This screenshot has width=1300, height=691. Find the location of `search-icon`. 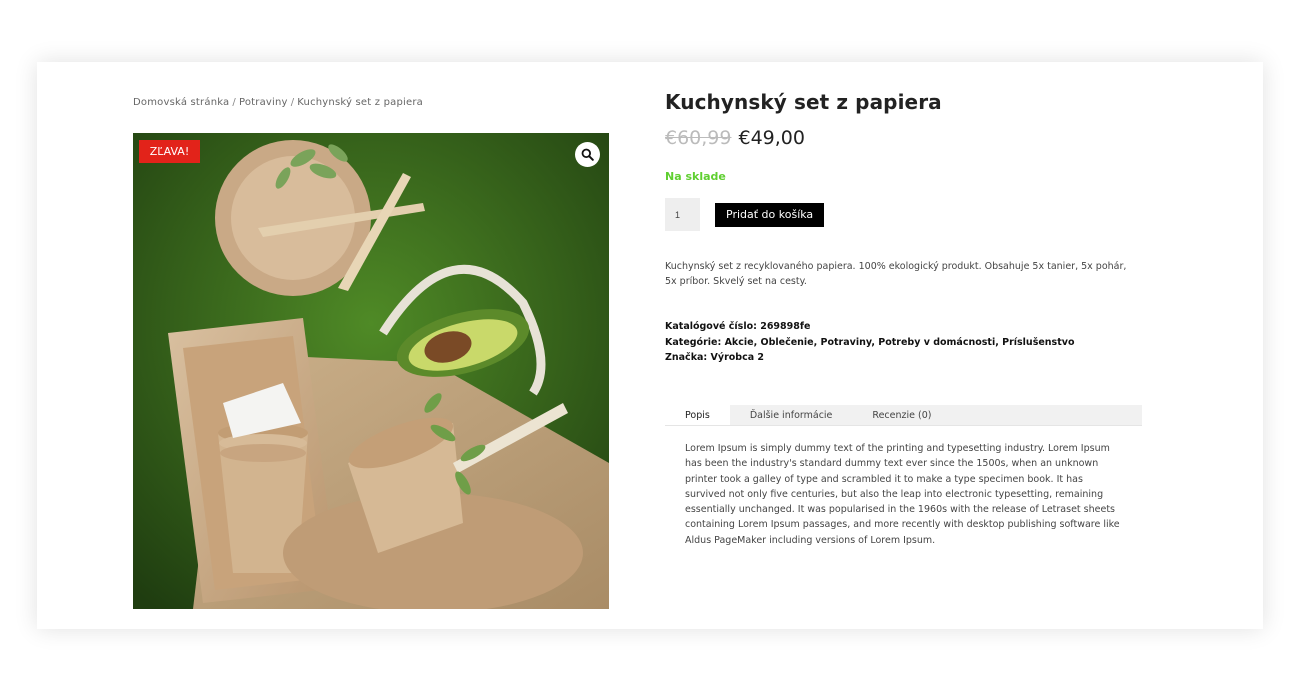

search-icon is located at coordinates (587, 154).